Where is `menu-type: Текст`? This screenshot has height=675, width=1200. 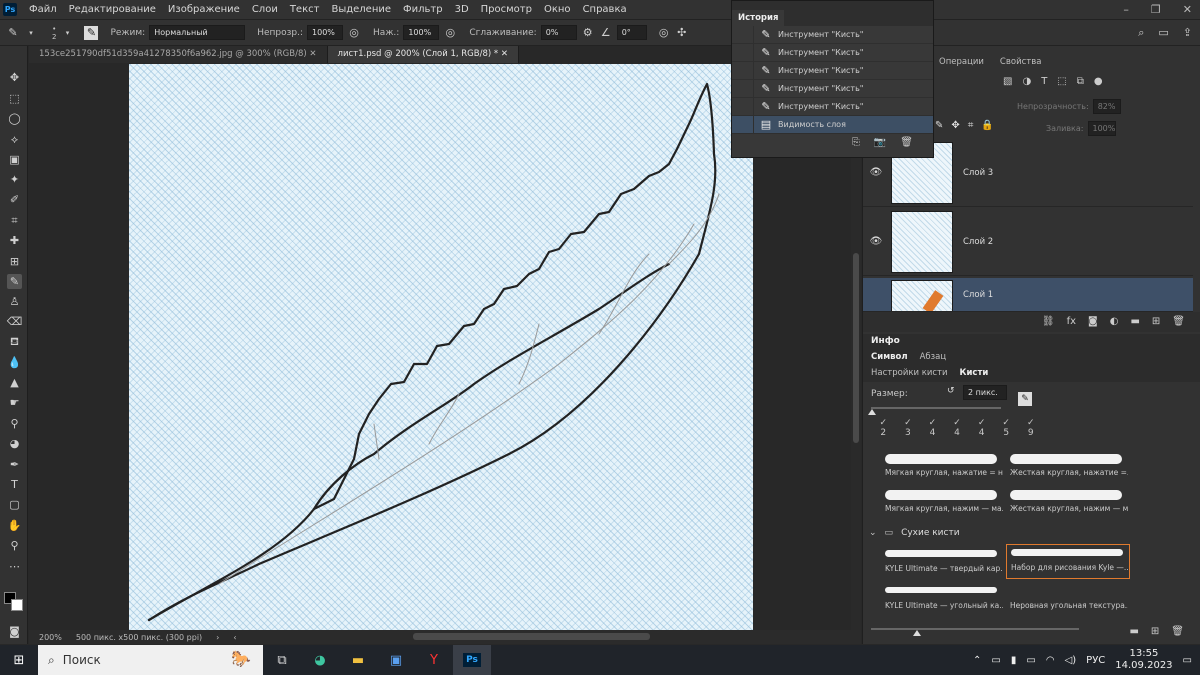 menu-type: Текст is located at coordinates (305, 9).